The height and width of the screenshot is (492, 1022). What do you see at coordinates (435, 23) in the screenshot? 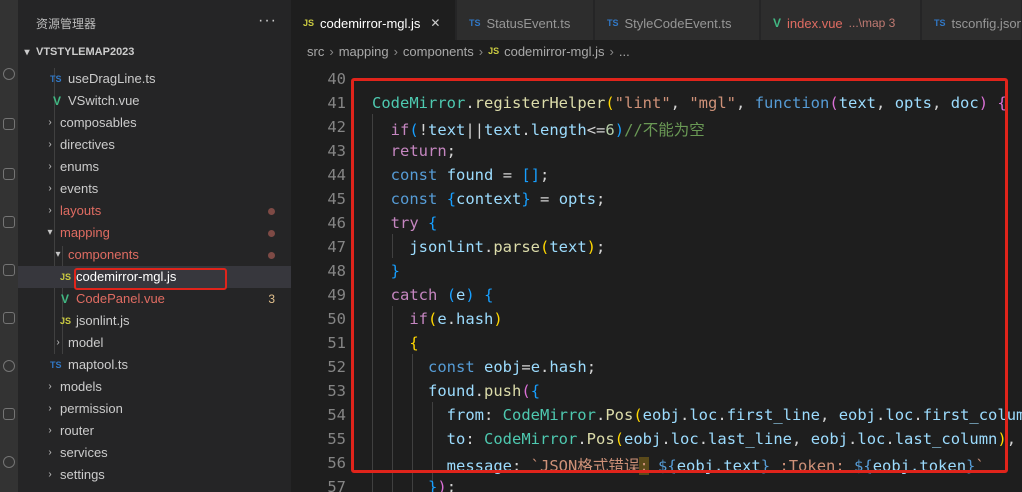
I see `close-icon: ✕` at bounding box center [435, 23].